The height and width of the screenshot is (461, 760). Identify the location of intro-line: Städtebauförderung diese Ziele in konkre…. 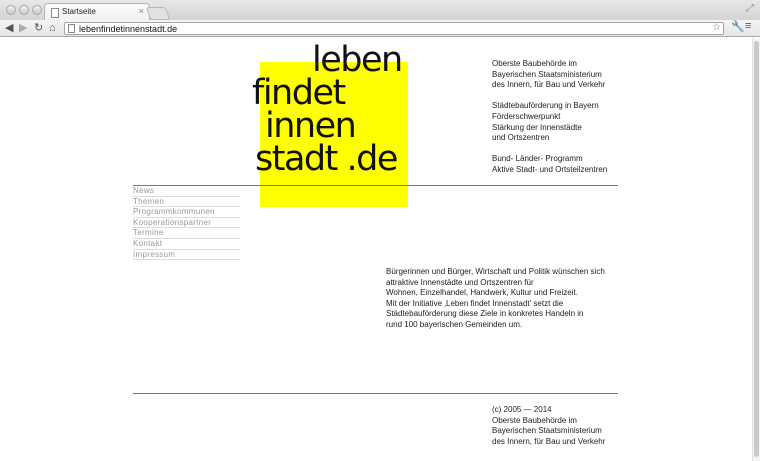
(485, 314).